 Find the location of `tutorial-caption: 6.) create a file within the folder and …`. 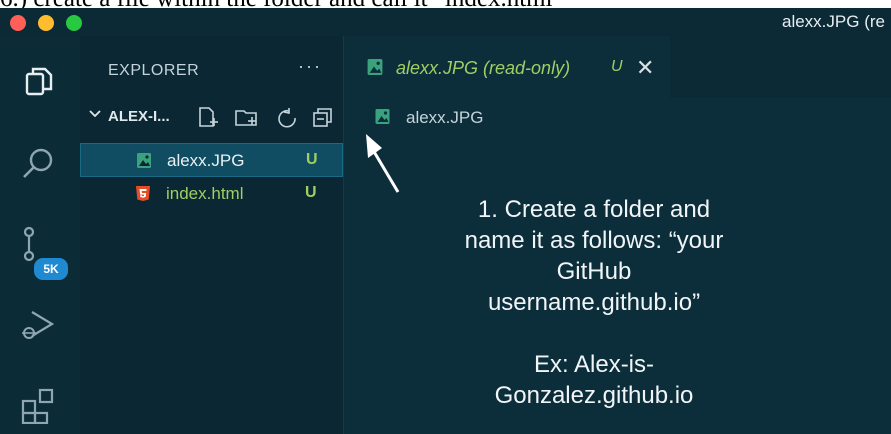

tutorial-caption: 6.) create a file within the folder and … is located at coordinates (445, 4).